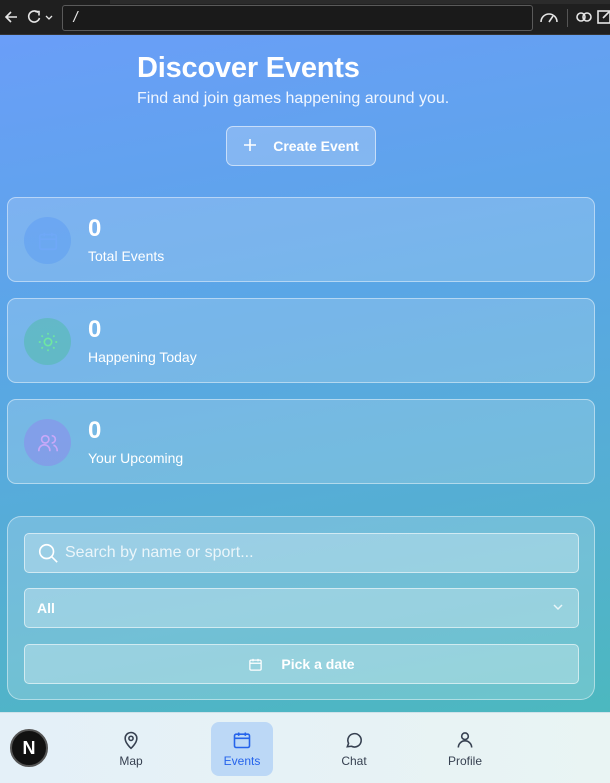  Describe the element at coordinates (316, 146) in the screenshot. I see `create-event-label: Create Event` at that location.